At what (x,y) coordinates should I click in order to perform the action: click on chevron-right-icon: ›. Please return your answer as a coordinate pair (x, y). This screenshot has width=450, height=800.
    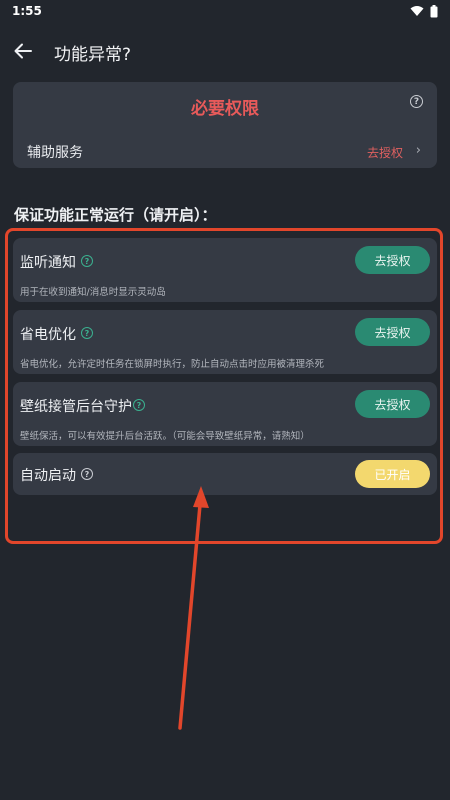
    Looking at the image, I should click on (418, 150).